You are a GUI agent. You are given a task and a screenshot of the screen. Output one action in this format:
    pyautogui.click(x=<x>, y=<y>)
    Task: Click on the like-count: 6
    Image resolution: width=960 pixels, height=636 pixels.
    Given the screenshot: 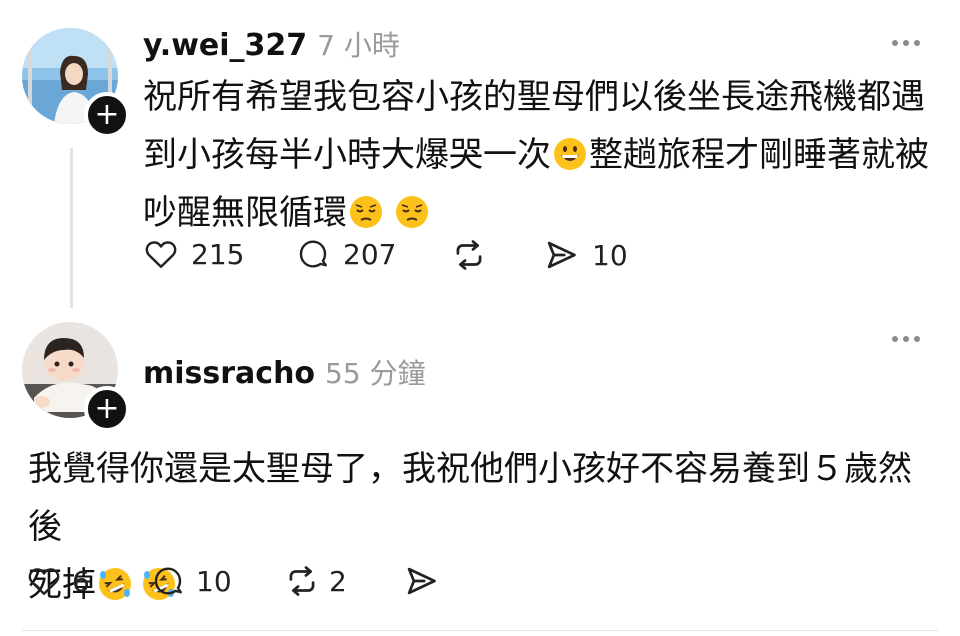 What is the action you would take?
    pyautogui.click(x=81, y=581)
    